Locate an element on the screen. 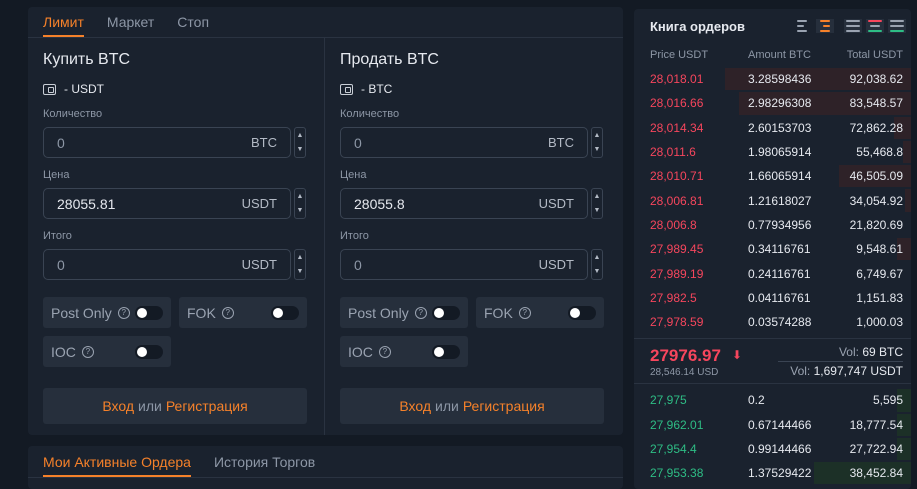 Image resolution: width=917 pixels, height=489 pixels. sell-total-label: Итого is located at coordinates (354, 236).